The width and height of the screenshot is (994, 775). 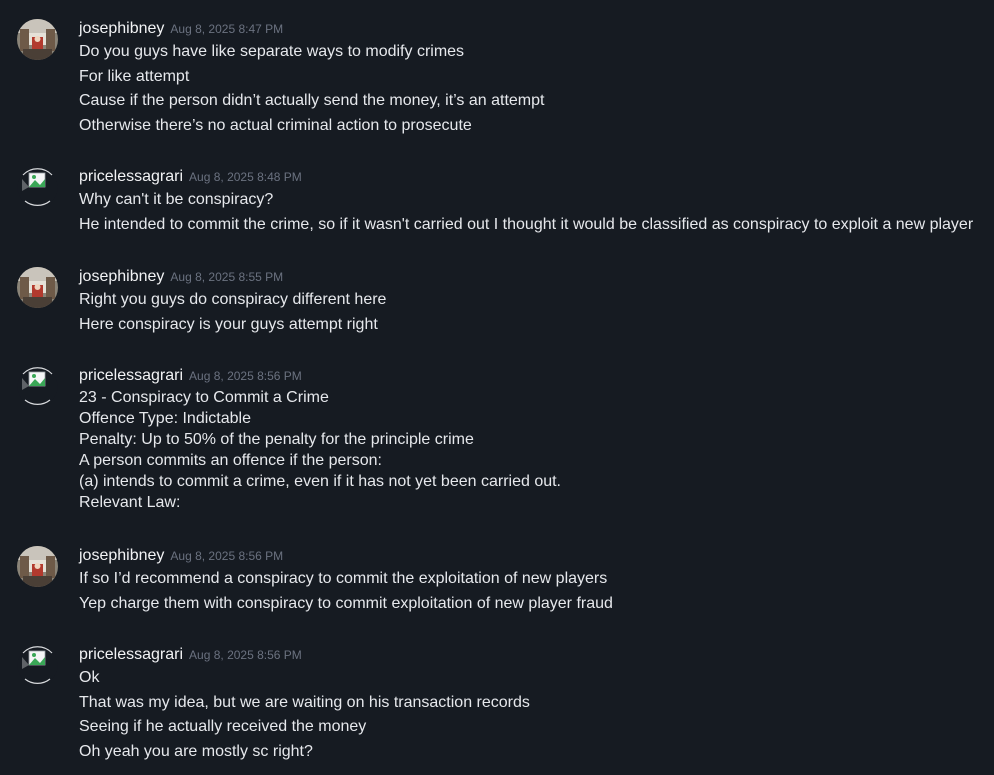 I want to click on message-line: Offence Type: Indictable, so click(x=165, y=418).